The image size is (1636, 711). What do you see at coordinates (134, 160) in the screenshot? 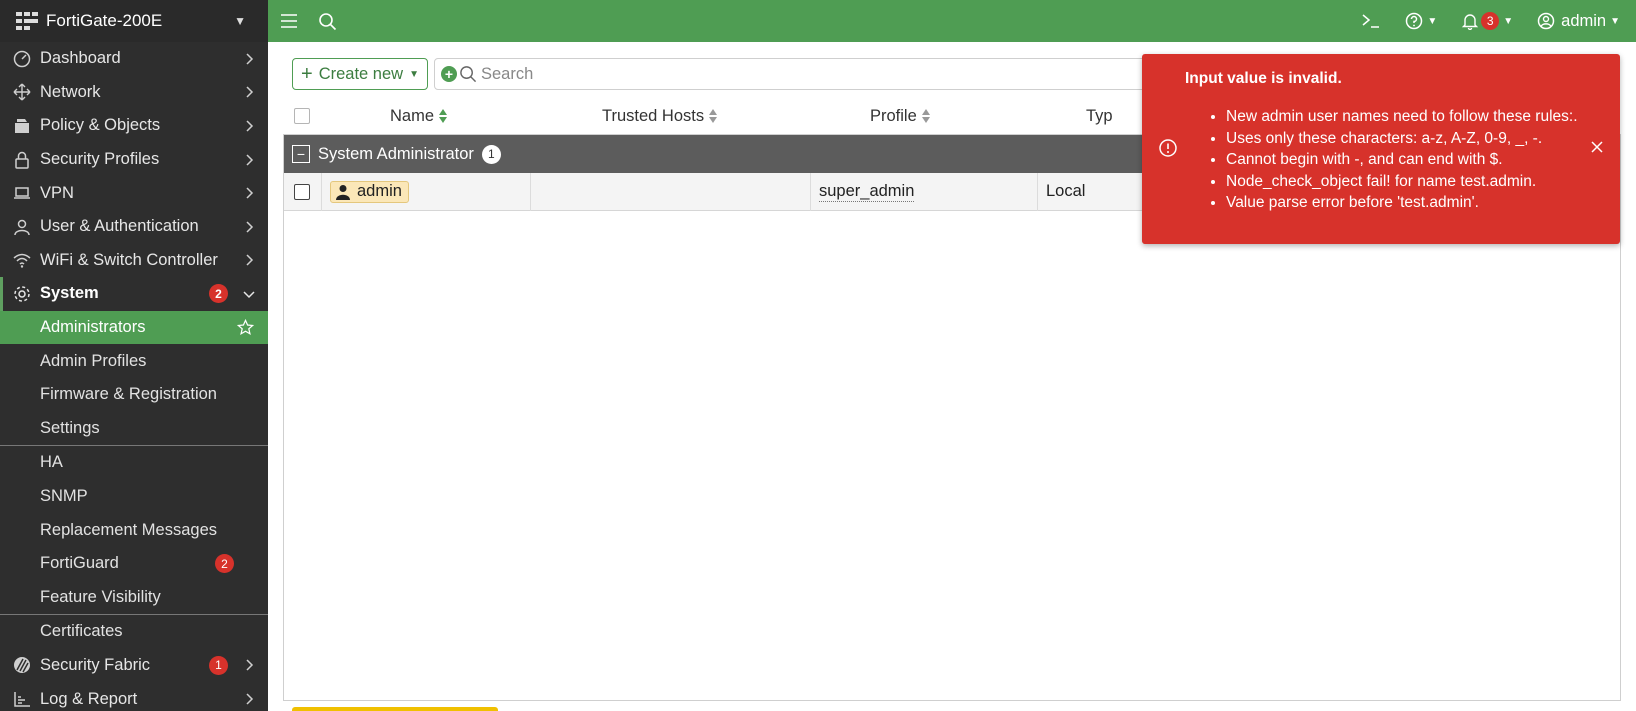
I see `sidebar-item-security-profiles: Security Profiles` at bounding box center [134, 160].